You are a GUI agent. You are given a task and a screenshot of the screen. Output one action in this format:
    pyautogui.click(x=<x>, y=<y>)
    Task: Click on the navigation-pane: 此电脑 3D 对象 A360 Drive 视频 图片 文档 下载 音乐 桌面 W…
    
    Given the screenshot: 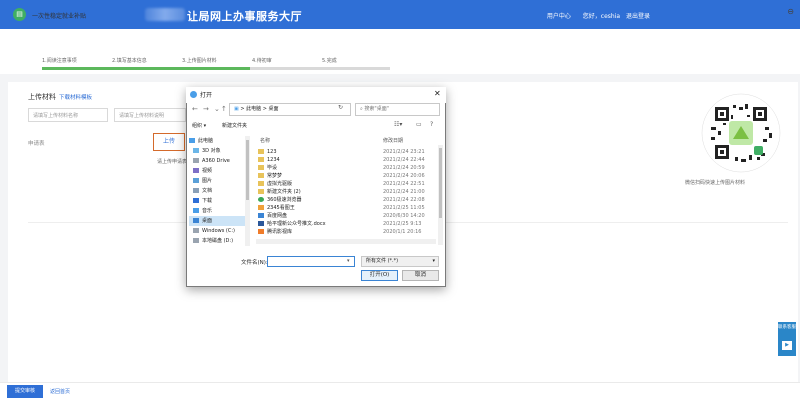 What is the action you would take?
    pyautogui.click(x=218, y=191)
    